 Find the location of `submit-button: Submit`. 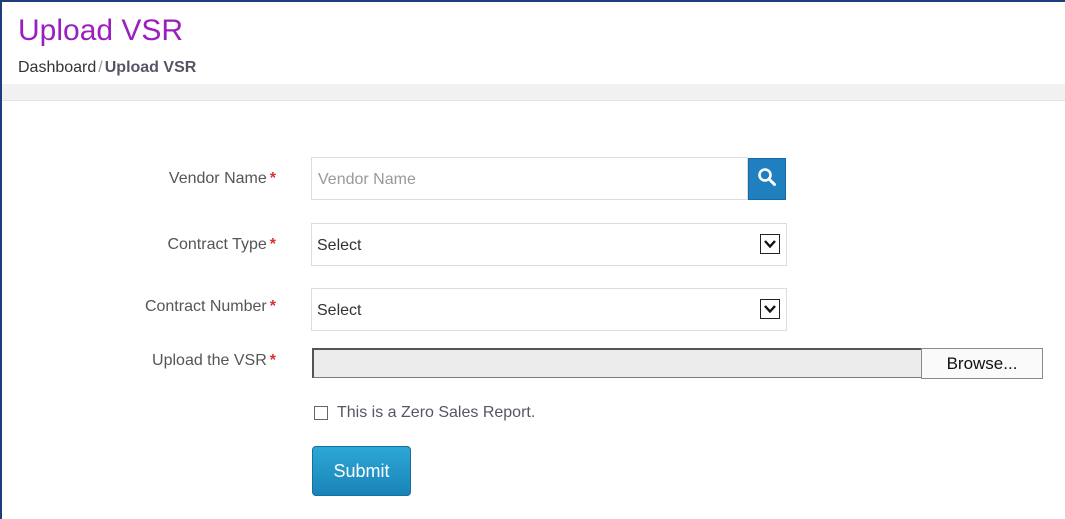

submit-button: Submit is located at coordinates (361, 471).